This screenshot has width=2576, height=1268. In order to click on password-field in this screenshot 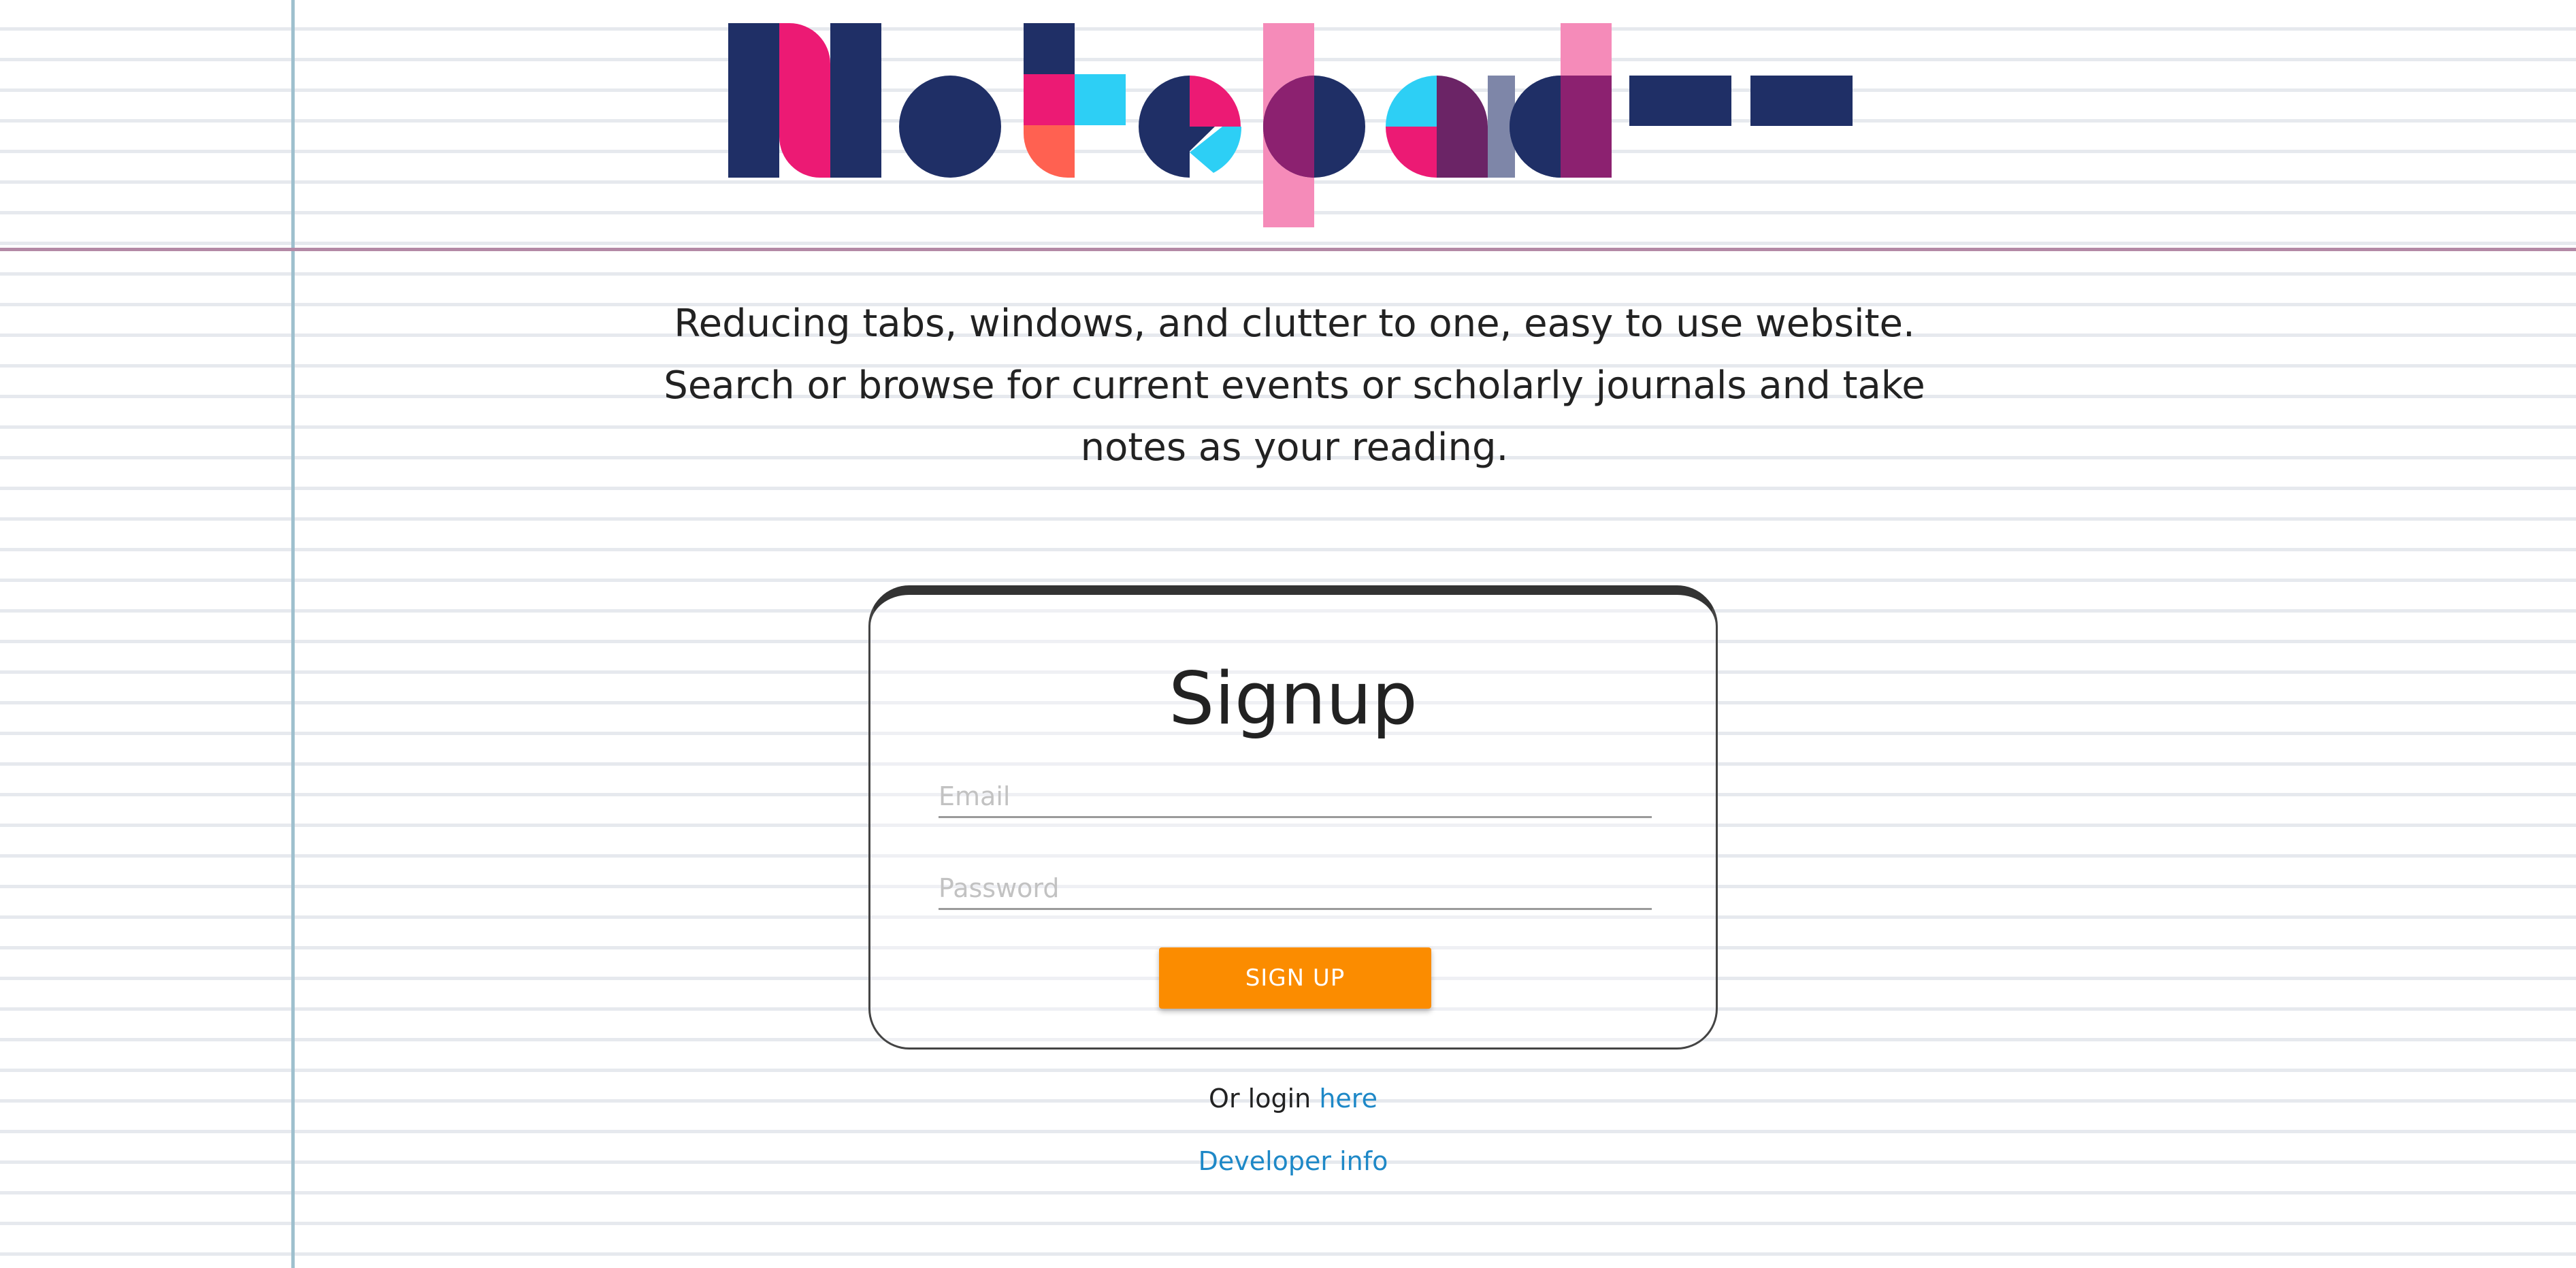, I will do `click(1295, 889)`.